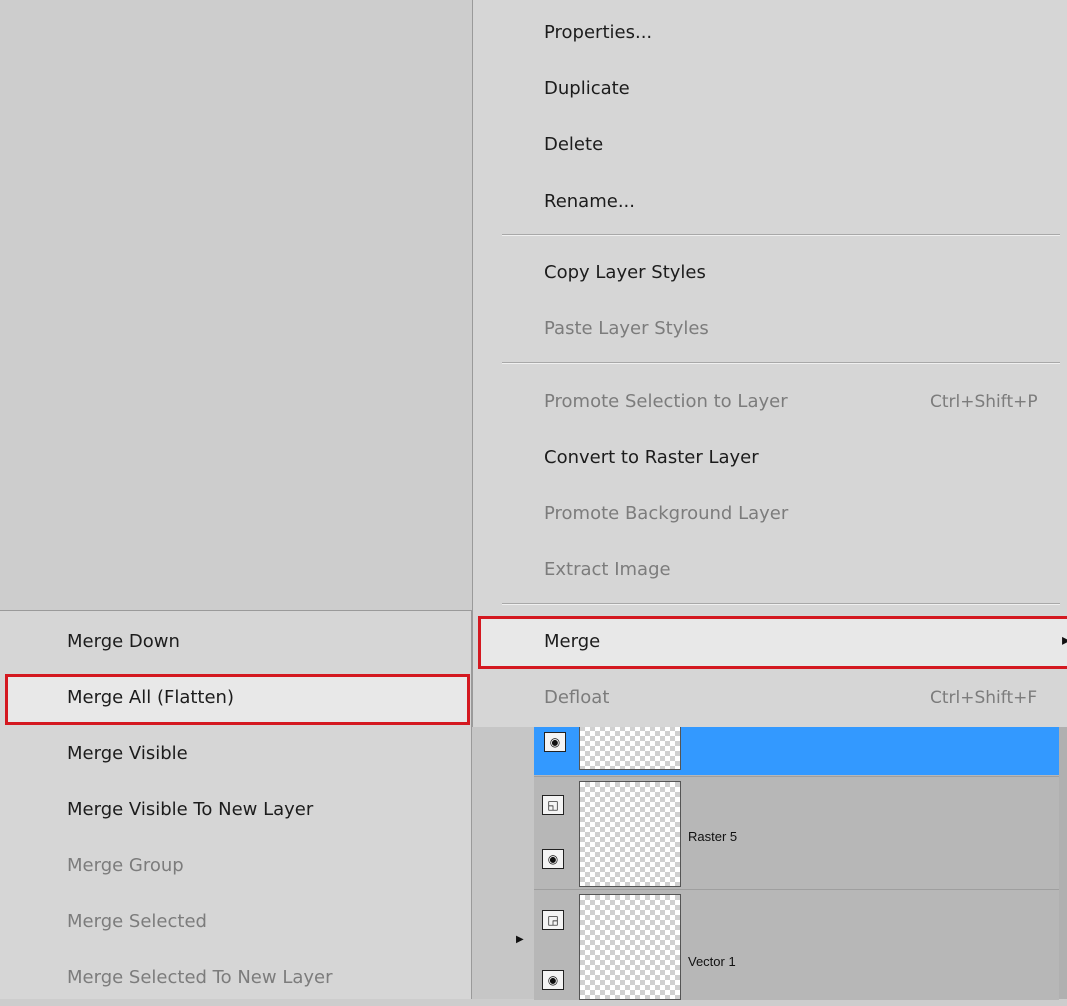 The image size is (1067, 1006). What do you see at coordinates (190, 810) in the screenshot?
I see `submenu-item-merge-visible-new: Merge Visible To New Layer` at bounding box center [190, 810].